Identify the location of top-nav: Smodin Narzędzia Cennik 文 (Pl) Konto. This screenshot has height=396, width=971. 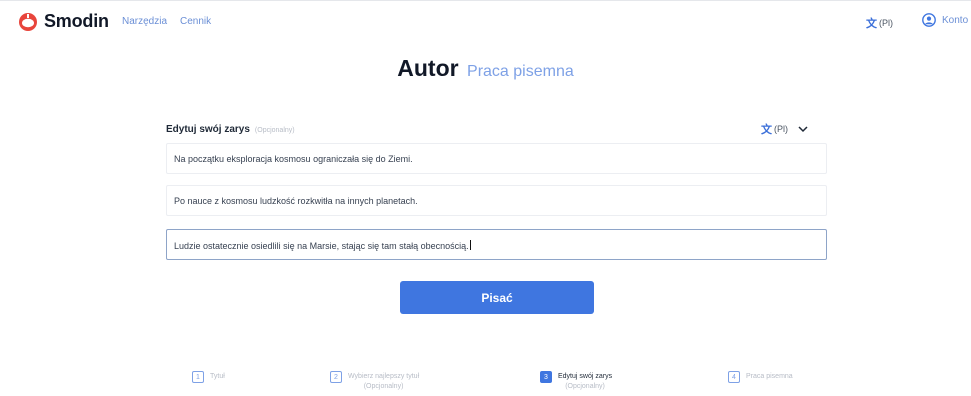
(485, 20).